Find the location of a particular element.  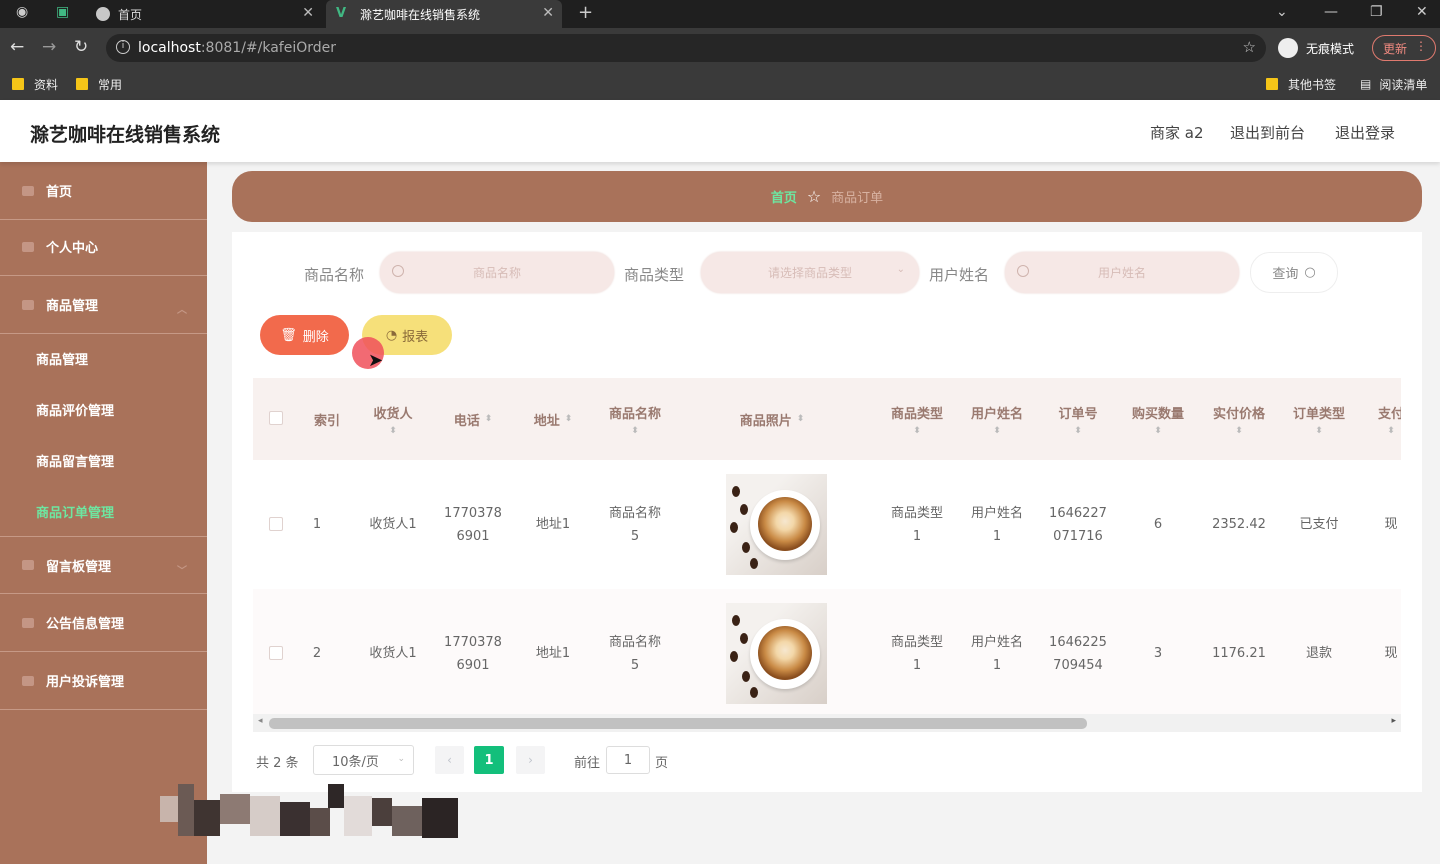

col-order-type: 订单类型 ⬍ is located at coordinates (1319, 419).